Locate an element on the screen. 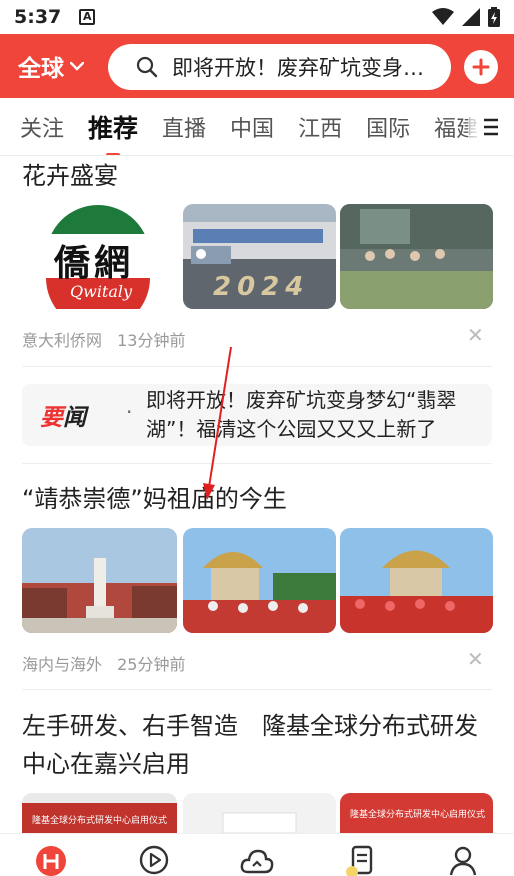 Image resolution: width=514 pixels, height=876 pixels. headline-tag: 要闻 is located at coordinates (63, 415).